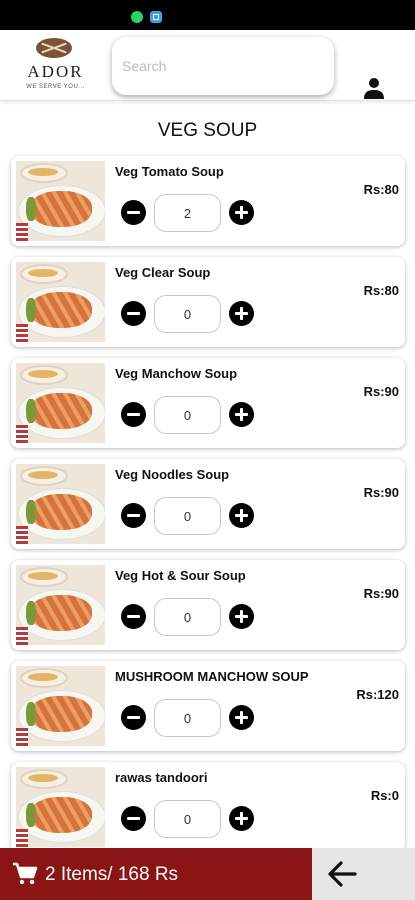 This screenshot has width=415, height=900. What do you see at coordinates (137, 17) in the screenshot?
I see `whatsapp-notification-icon` at bounding box center [137, 17].